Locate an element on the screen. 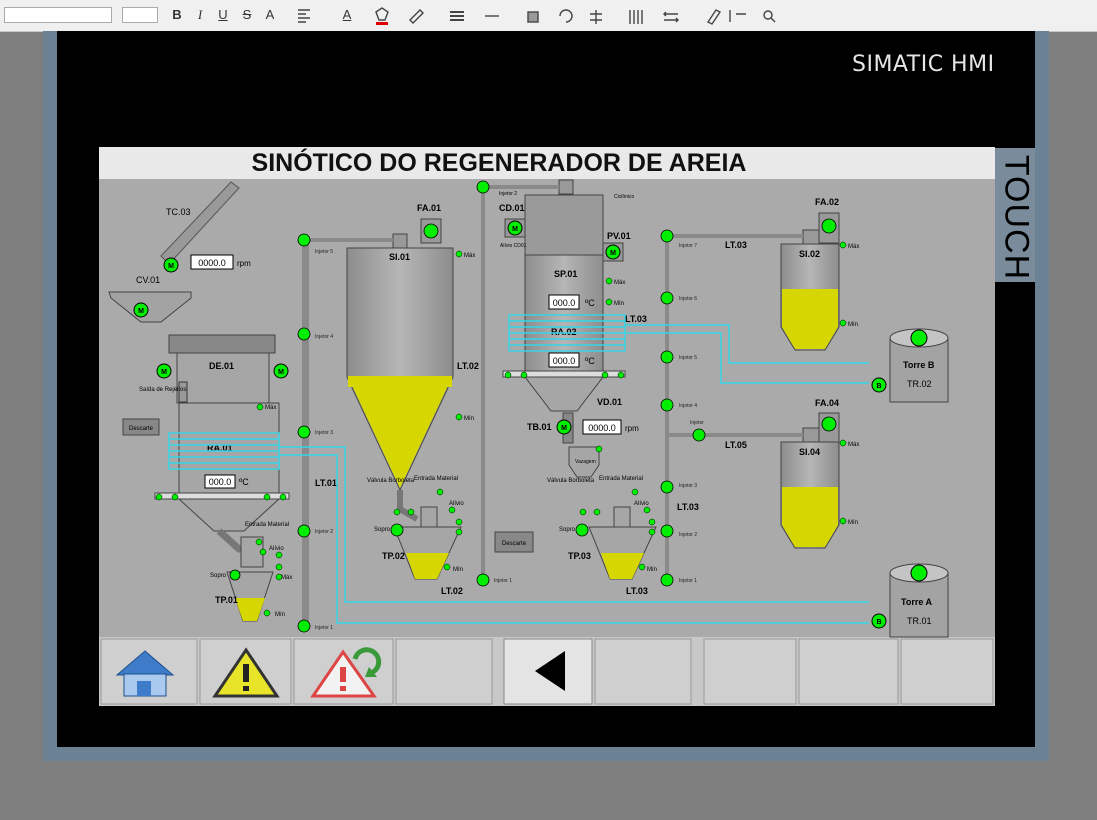 The height and width of the screenshot is (820, 1097). tb01-rpm-unit: rpm is located at coordinates (632, 428).